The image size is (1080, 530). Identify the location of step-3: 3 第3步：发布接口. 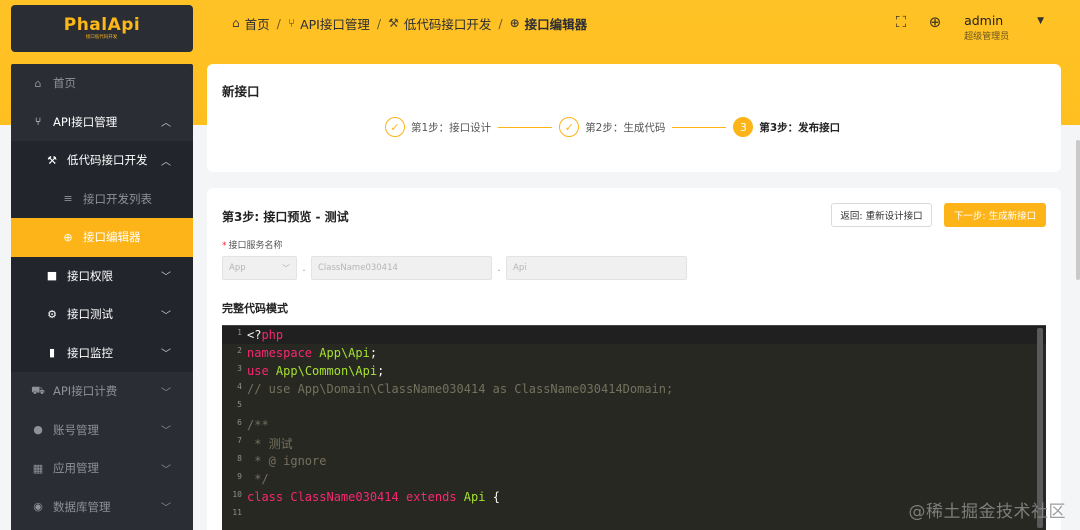
(786, 127).